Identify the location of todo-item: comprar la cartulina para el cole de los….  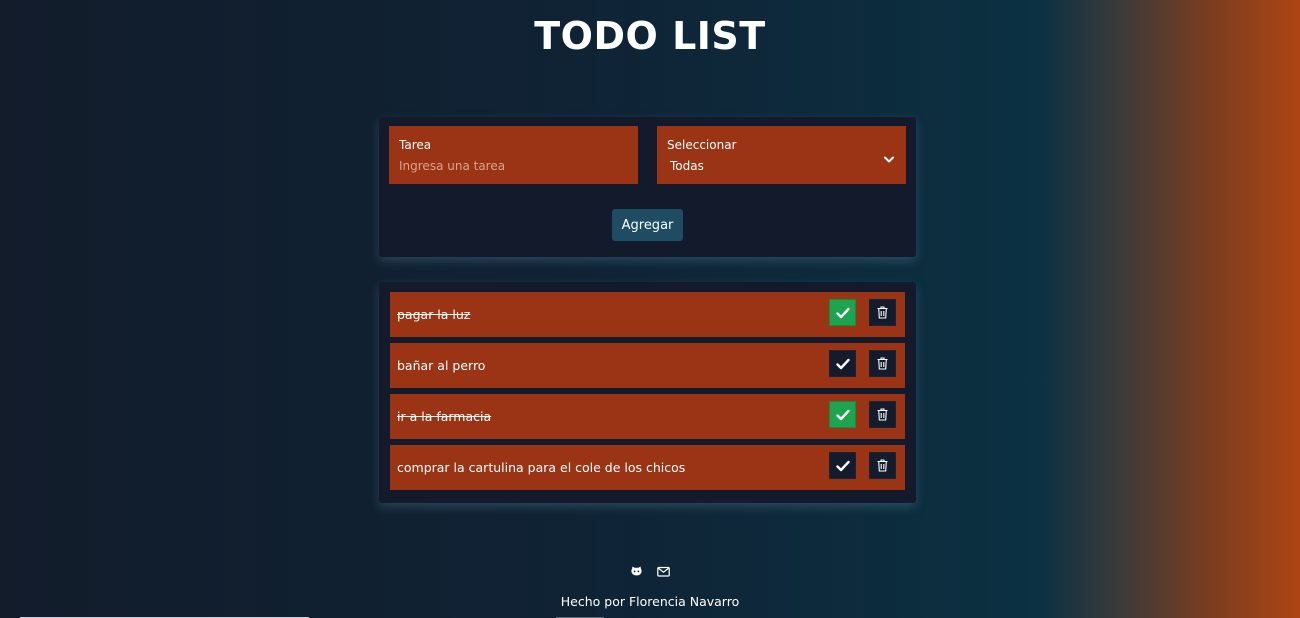
(647, 467).